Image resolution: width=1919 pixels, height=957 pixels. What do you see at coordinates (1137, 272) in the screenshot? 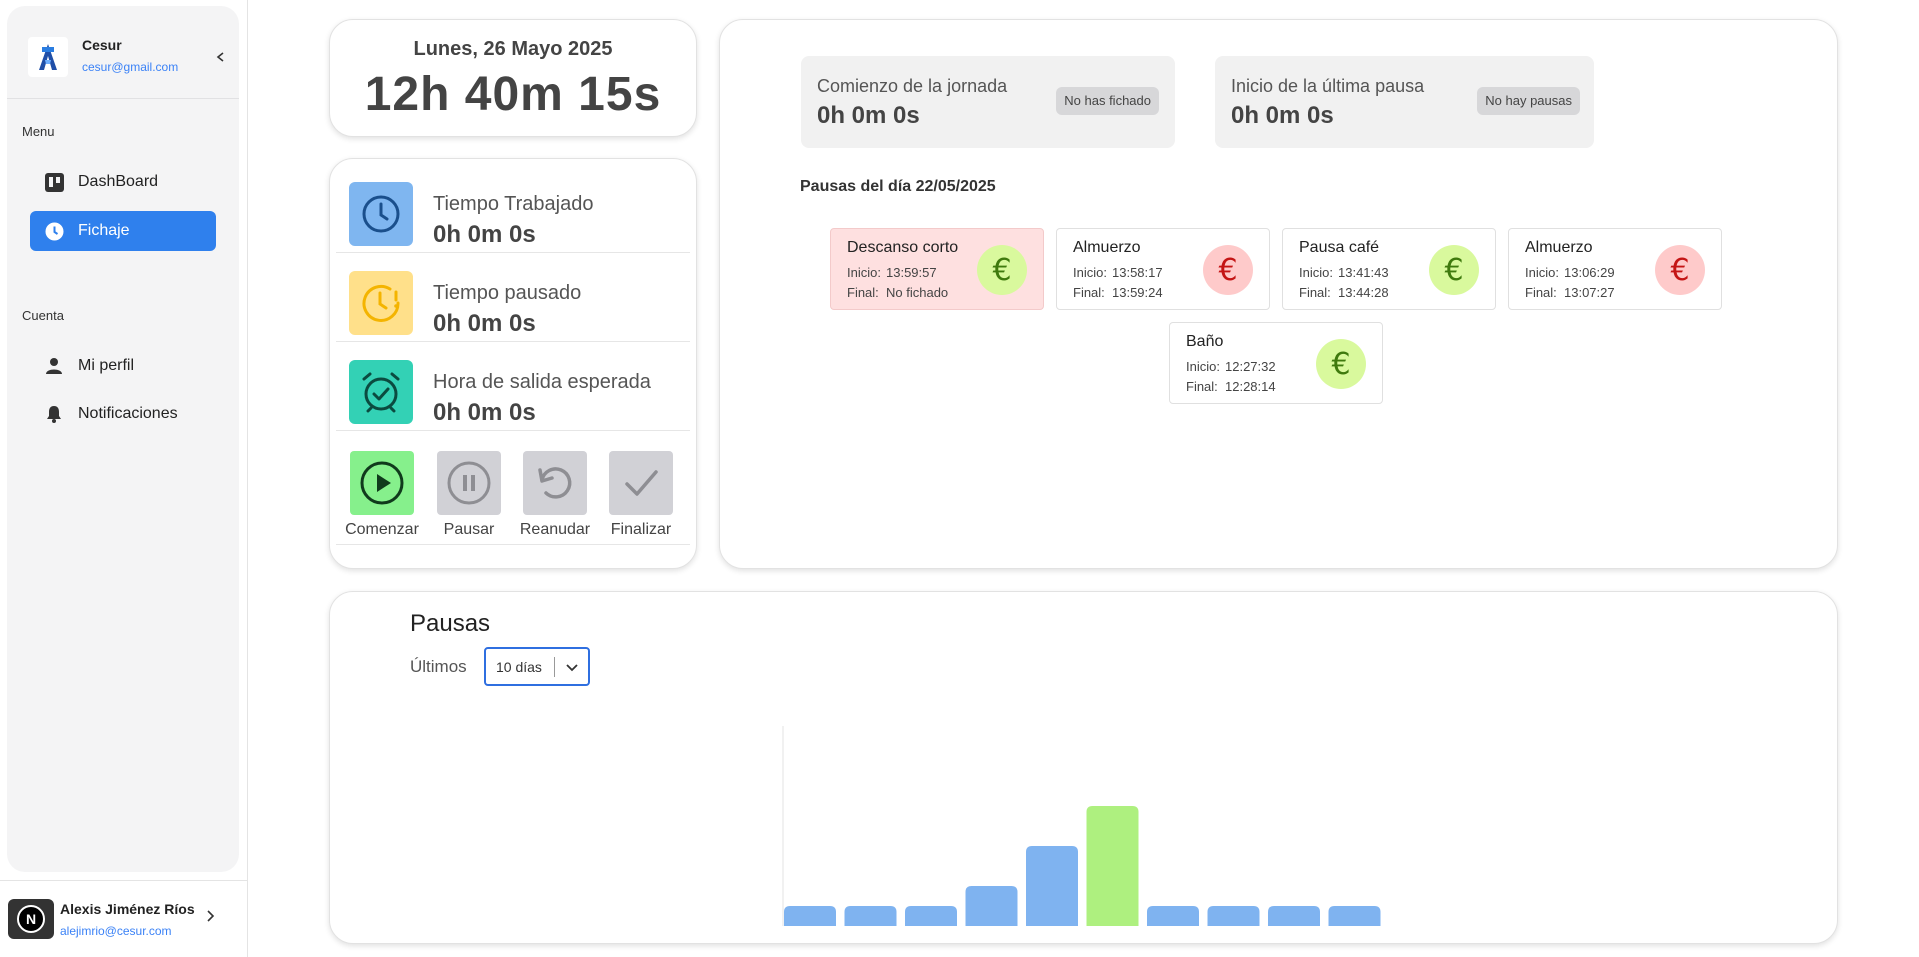
I see `pause-time-value: 13:58:17` at bounding box center [1137, 272].